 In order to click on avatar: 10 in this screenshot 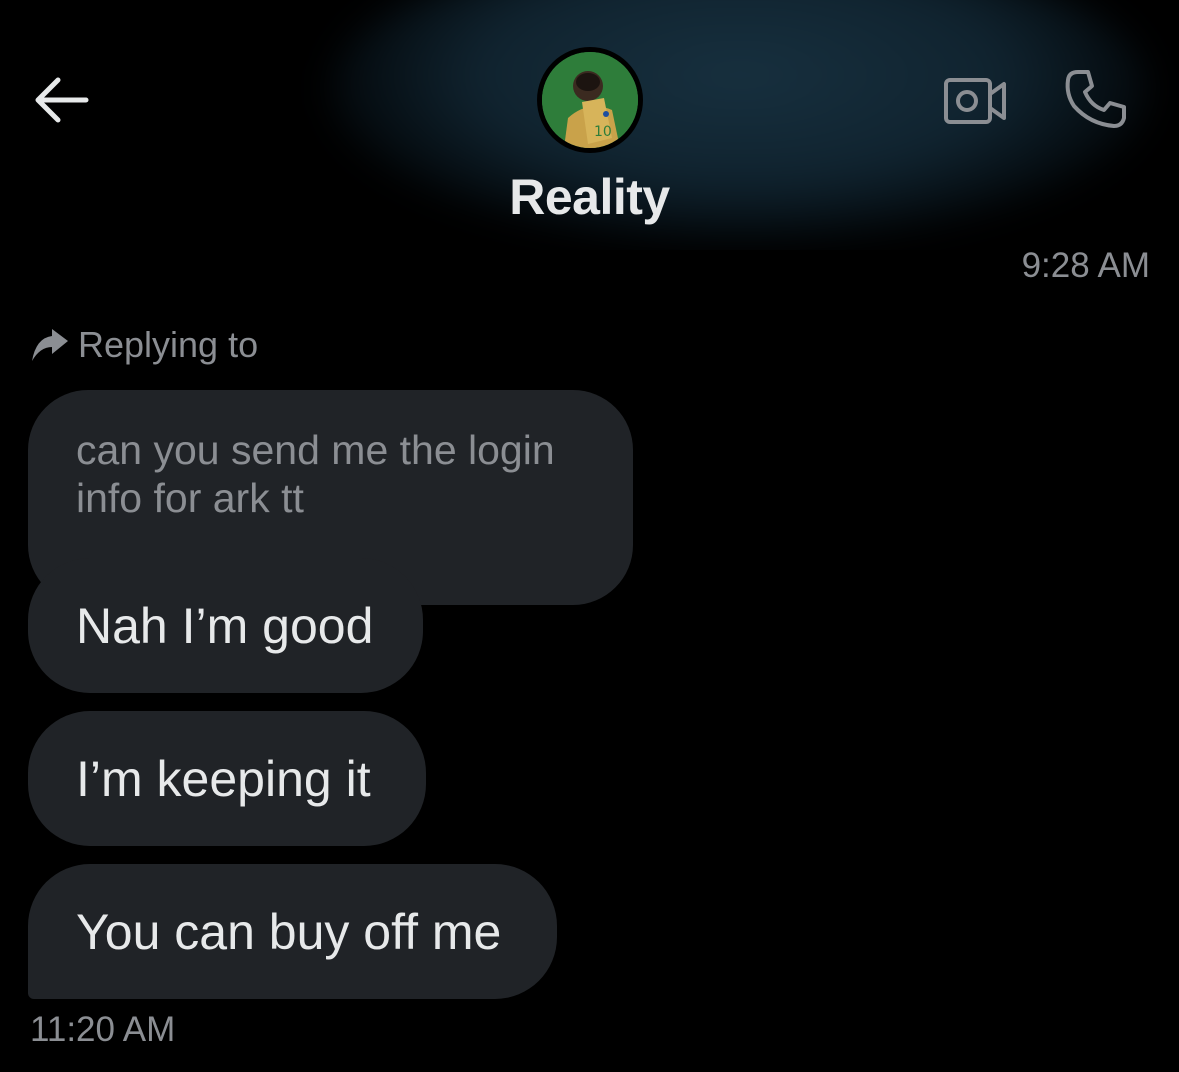, I will do `click(590, 100)`.